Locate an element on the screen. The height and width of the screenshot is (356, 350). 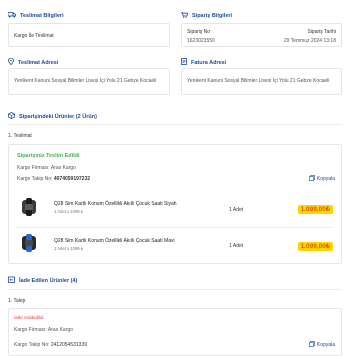
return-tracking-label: Kargo Takip No: is located at coordinates (32, 345).